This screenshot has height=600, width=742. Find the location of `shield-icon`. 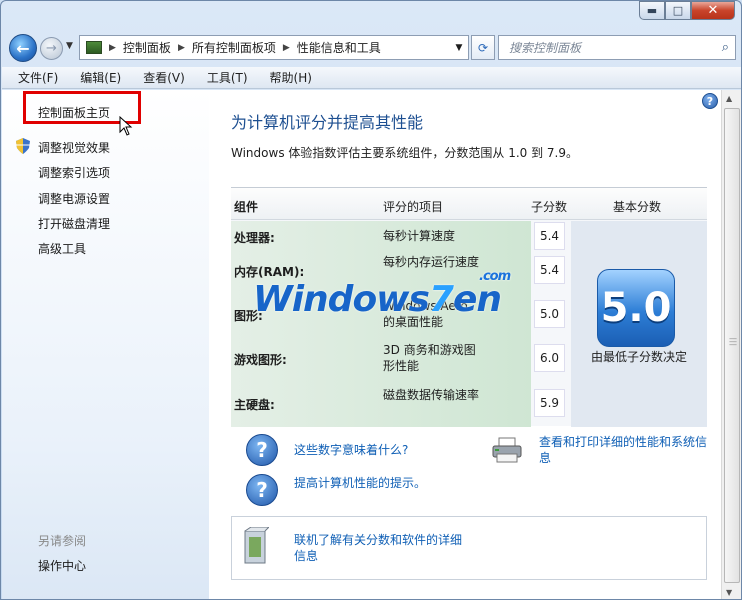

shield-icon is located at coordinates (23, 146).